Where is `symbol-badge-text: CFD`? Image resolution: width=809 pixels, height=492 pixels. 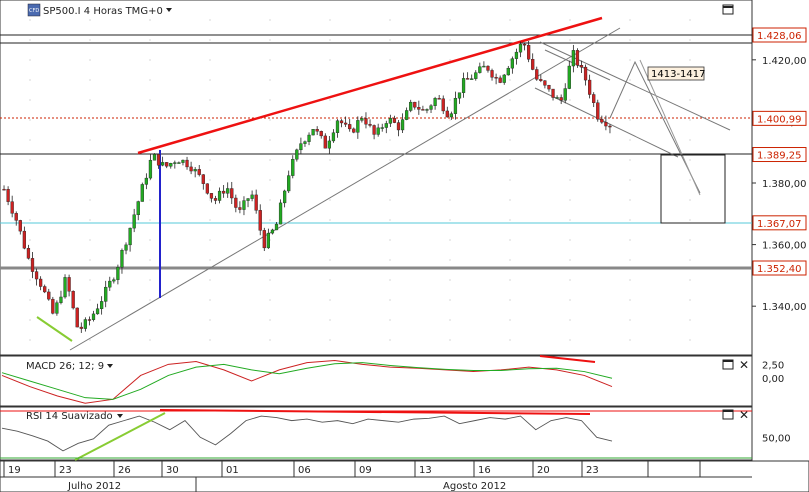 symbol-badge-text: CFD is located at coordinates (34, 11).